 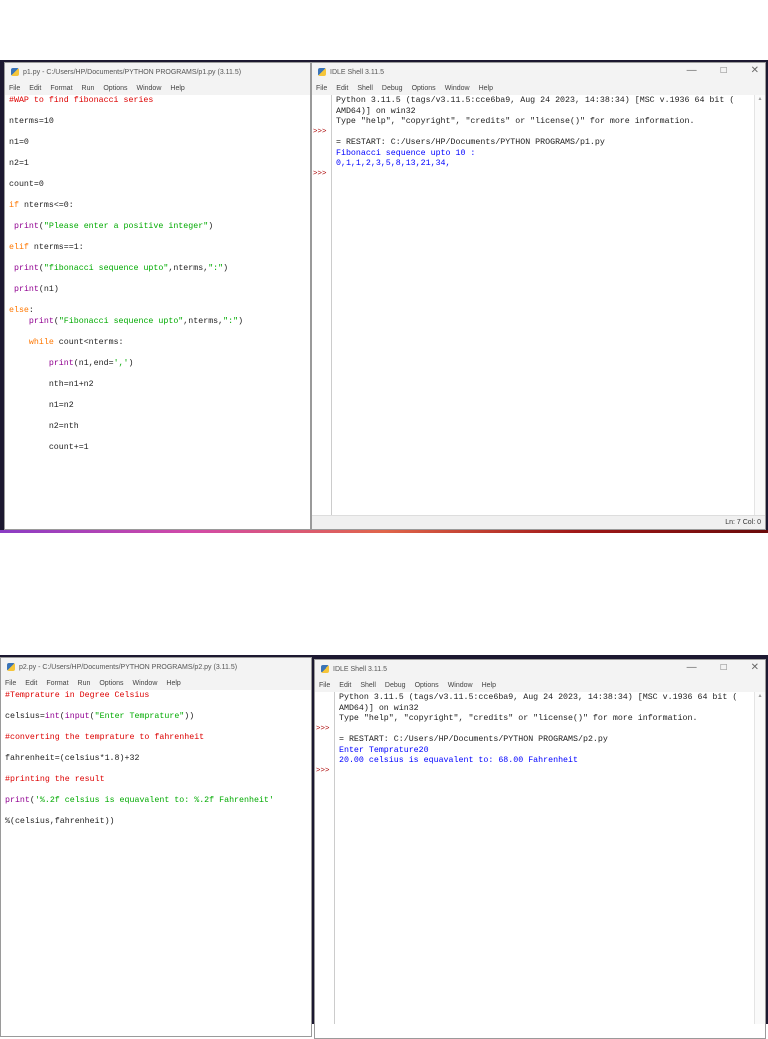 I want to click on code-token: fahrenheit=(celsius*1.8)+32, so click(x=72, y=758).